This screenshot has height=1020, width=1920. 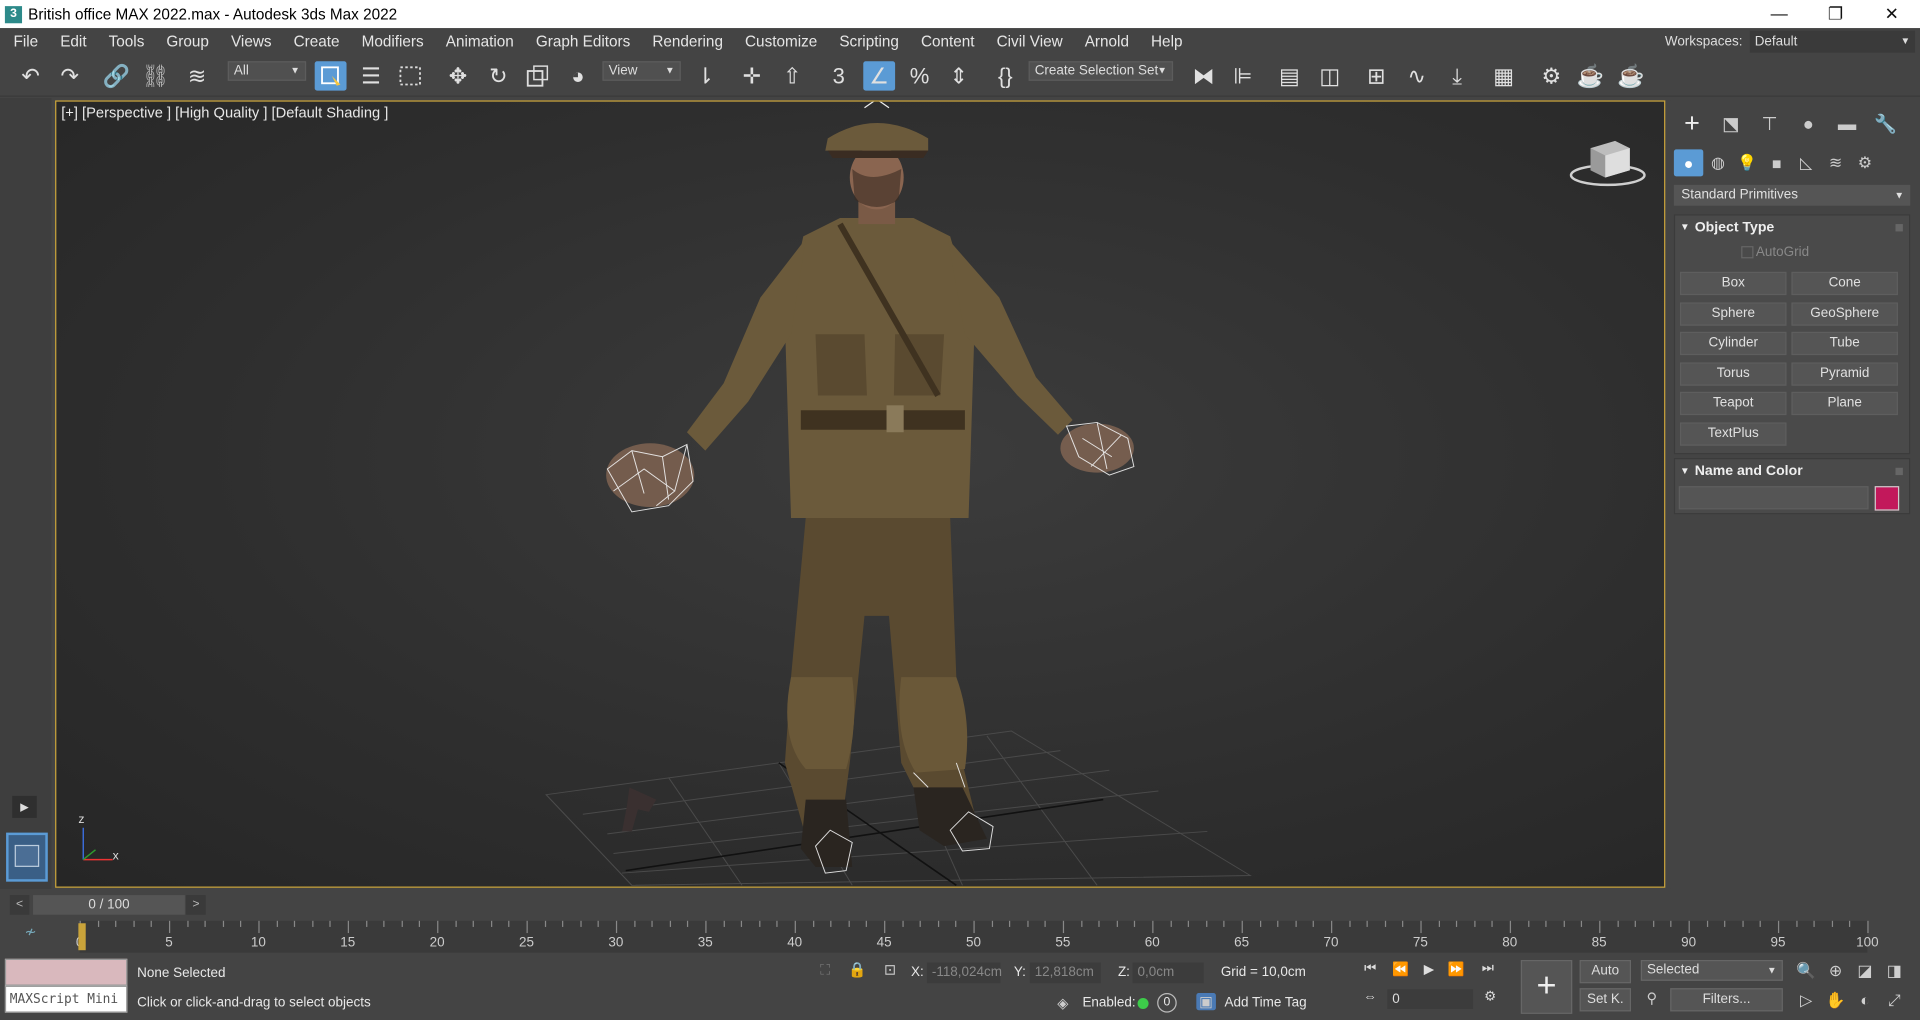 I want to click on bind-space-warp-icon: ≋, so click(x=197, y=75).